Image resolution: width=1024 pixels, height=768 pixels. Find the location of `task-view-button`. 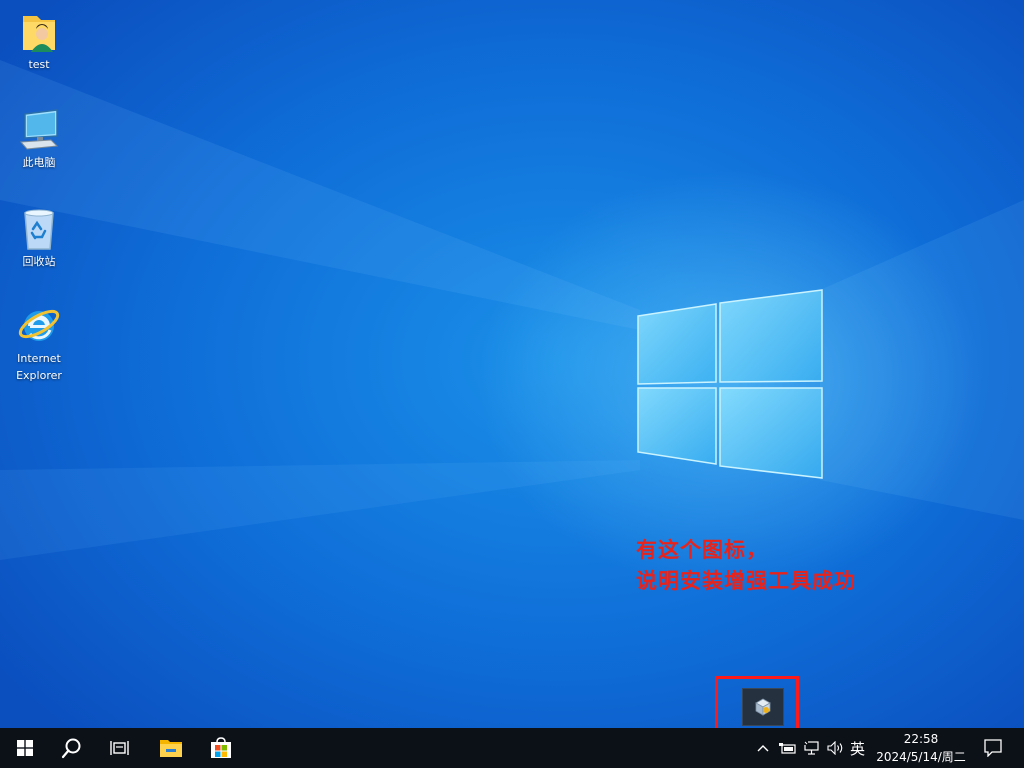

task-view-button is located at coordinates (120, 748).